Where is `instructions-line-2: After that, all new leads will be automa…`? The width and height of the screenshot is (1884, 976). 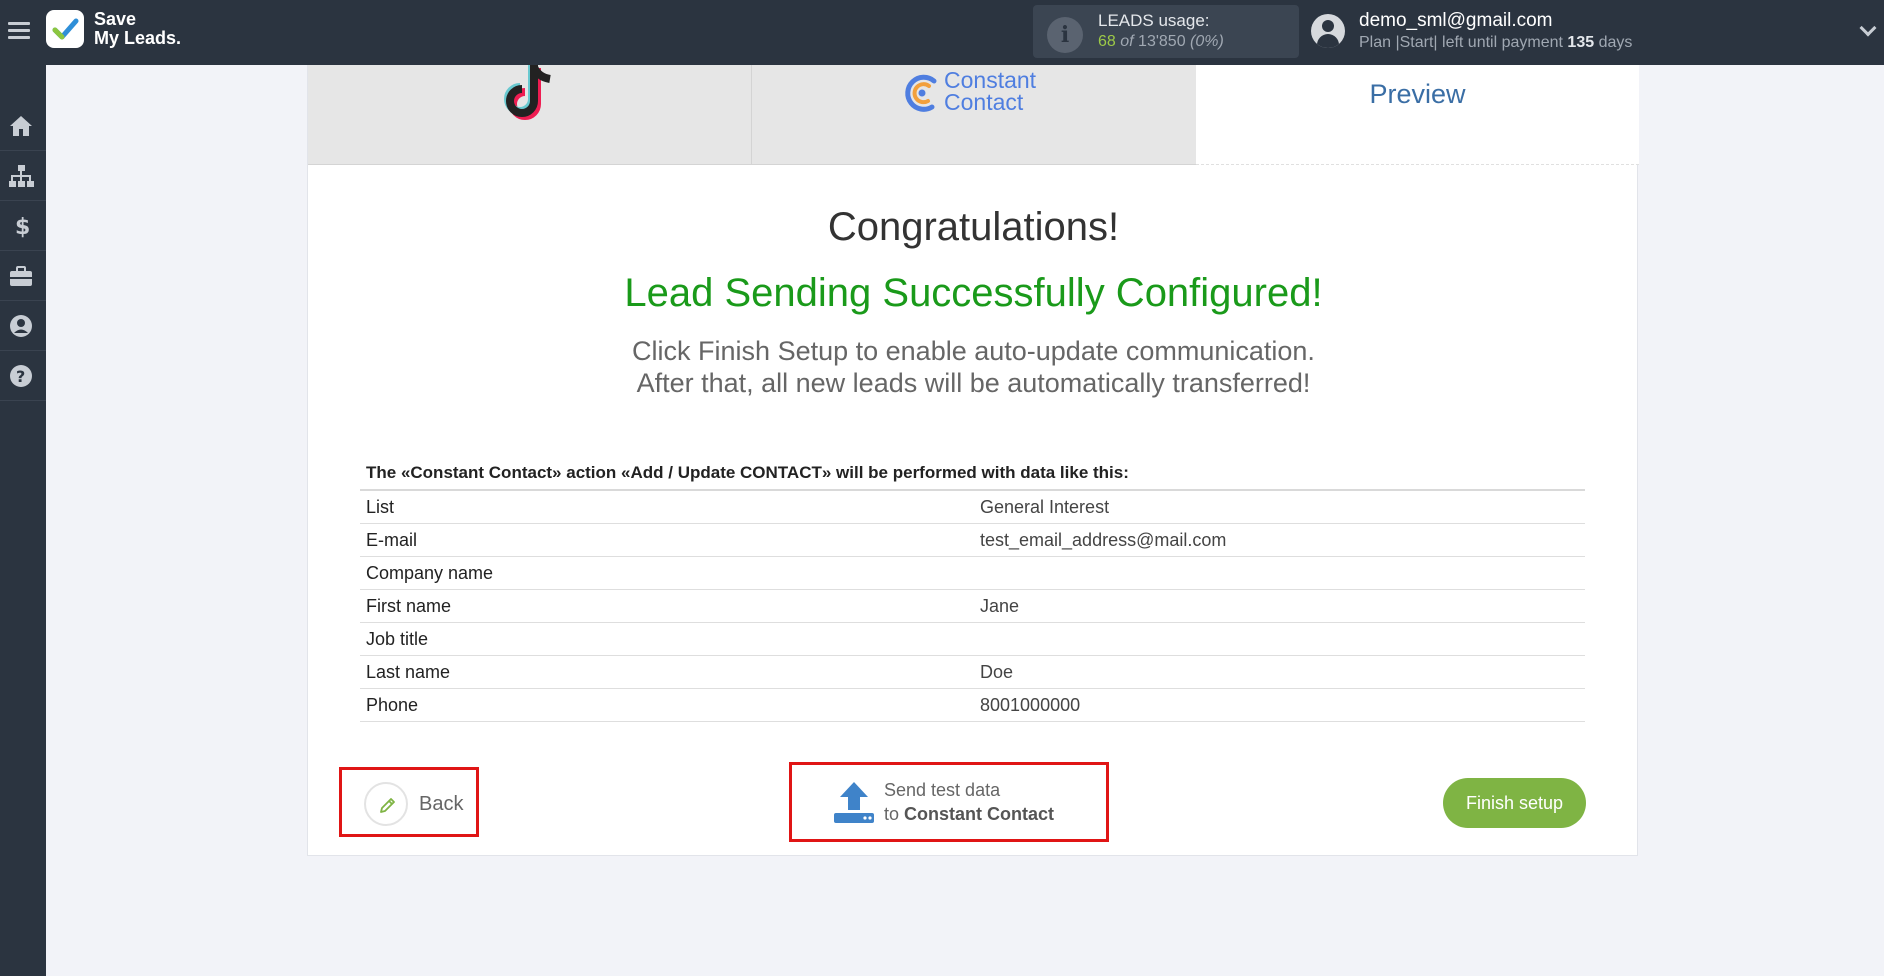 instructions-line-2: After that, all new leads will be automa… is located at coordinates (973, 383).